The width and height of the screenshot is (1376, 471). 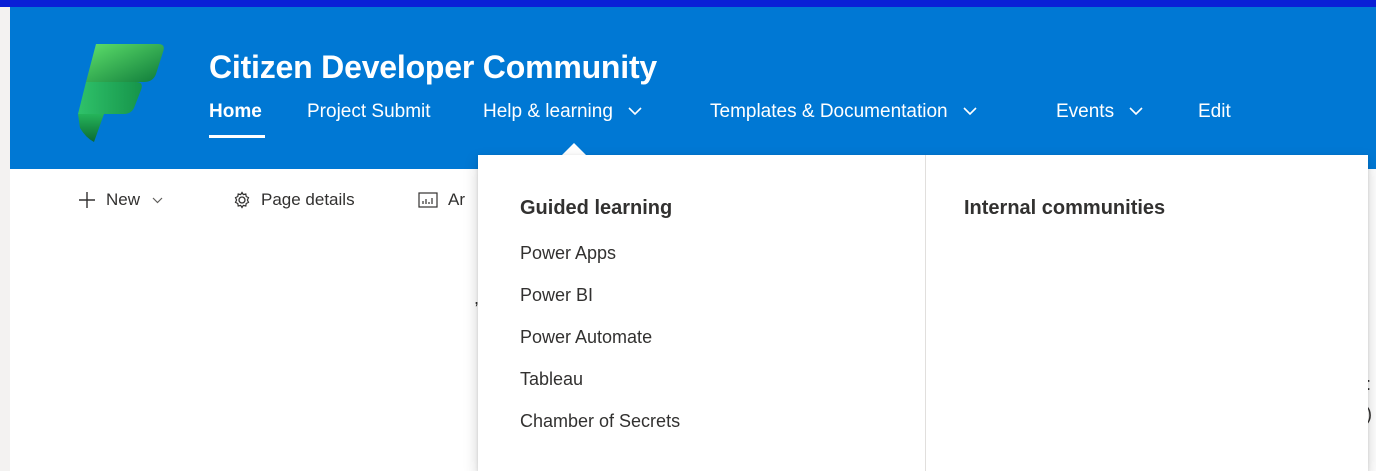 I want to click on top-accent-strip, so click(x=688, y=3).